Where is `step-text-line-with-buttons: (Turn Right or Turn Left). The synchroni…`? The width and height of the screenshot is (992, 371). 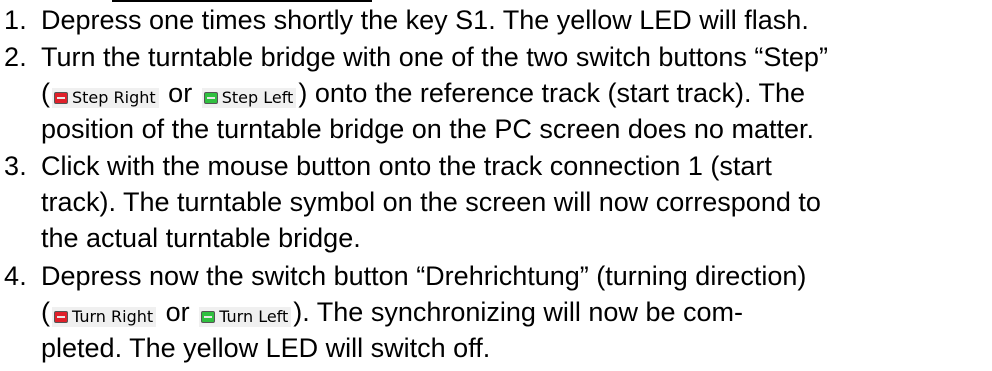
step-text-line-with-buttons: (Turn Right or Turn Left). The synchroni… is located at coordinates (392, 312).